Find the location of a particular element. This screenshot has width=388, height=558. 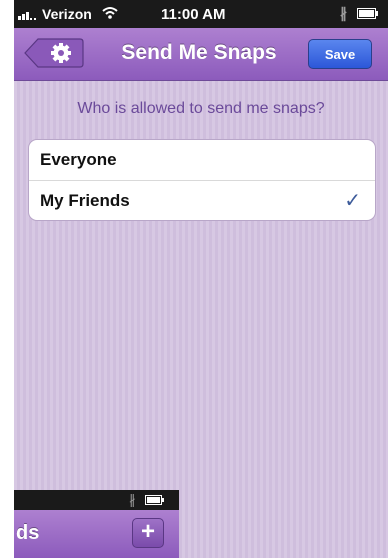

option-everyone: Everyone is located at coordinates (202, 160).